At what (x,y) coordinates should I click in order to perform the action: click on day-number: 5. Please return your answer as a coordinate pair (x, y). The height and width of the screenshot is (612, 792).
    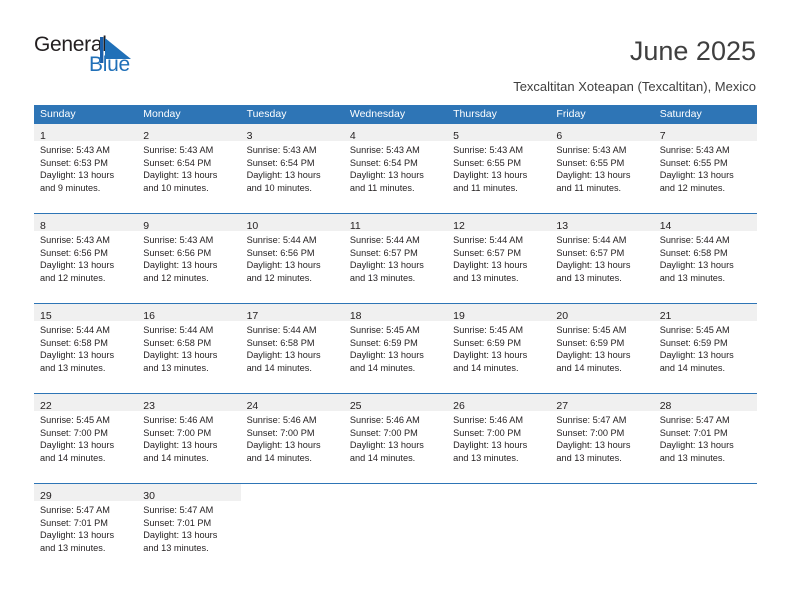
    Looking at the image, I should click on (456, 136).